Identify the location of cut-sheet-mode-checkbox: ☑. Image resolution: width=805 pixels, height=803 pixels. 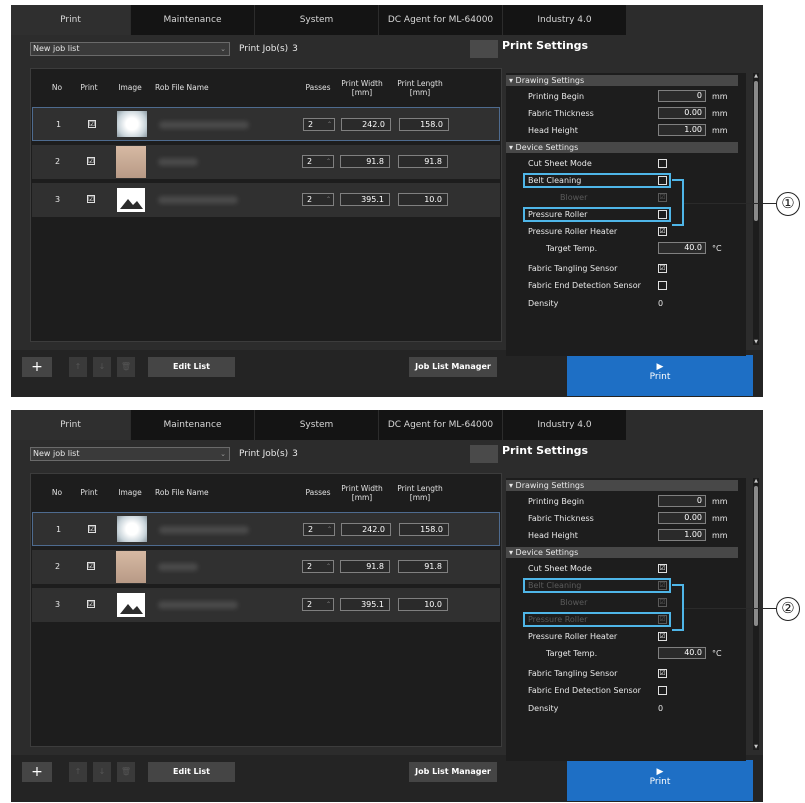
(662, 568).